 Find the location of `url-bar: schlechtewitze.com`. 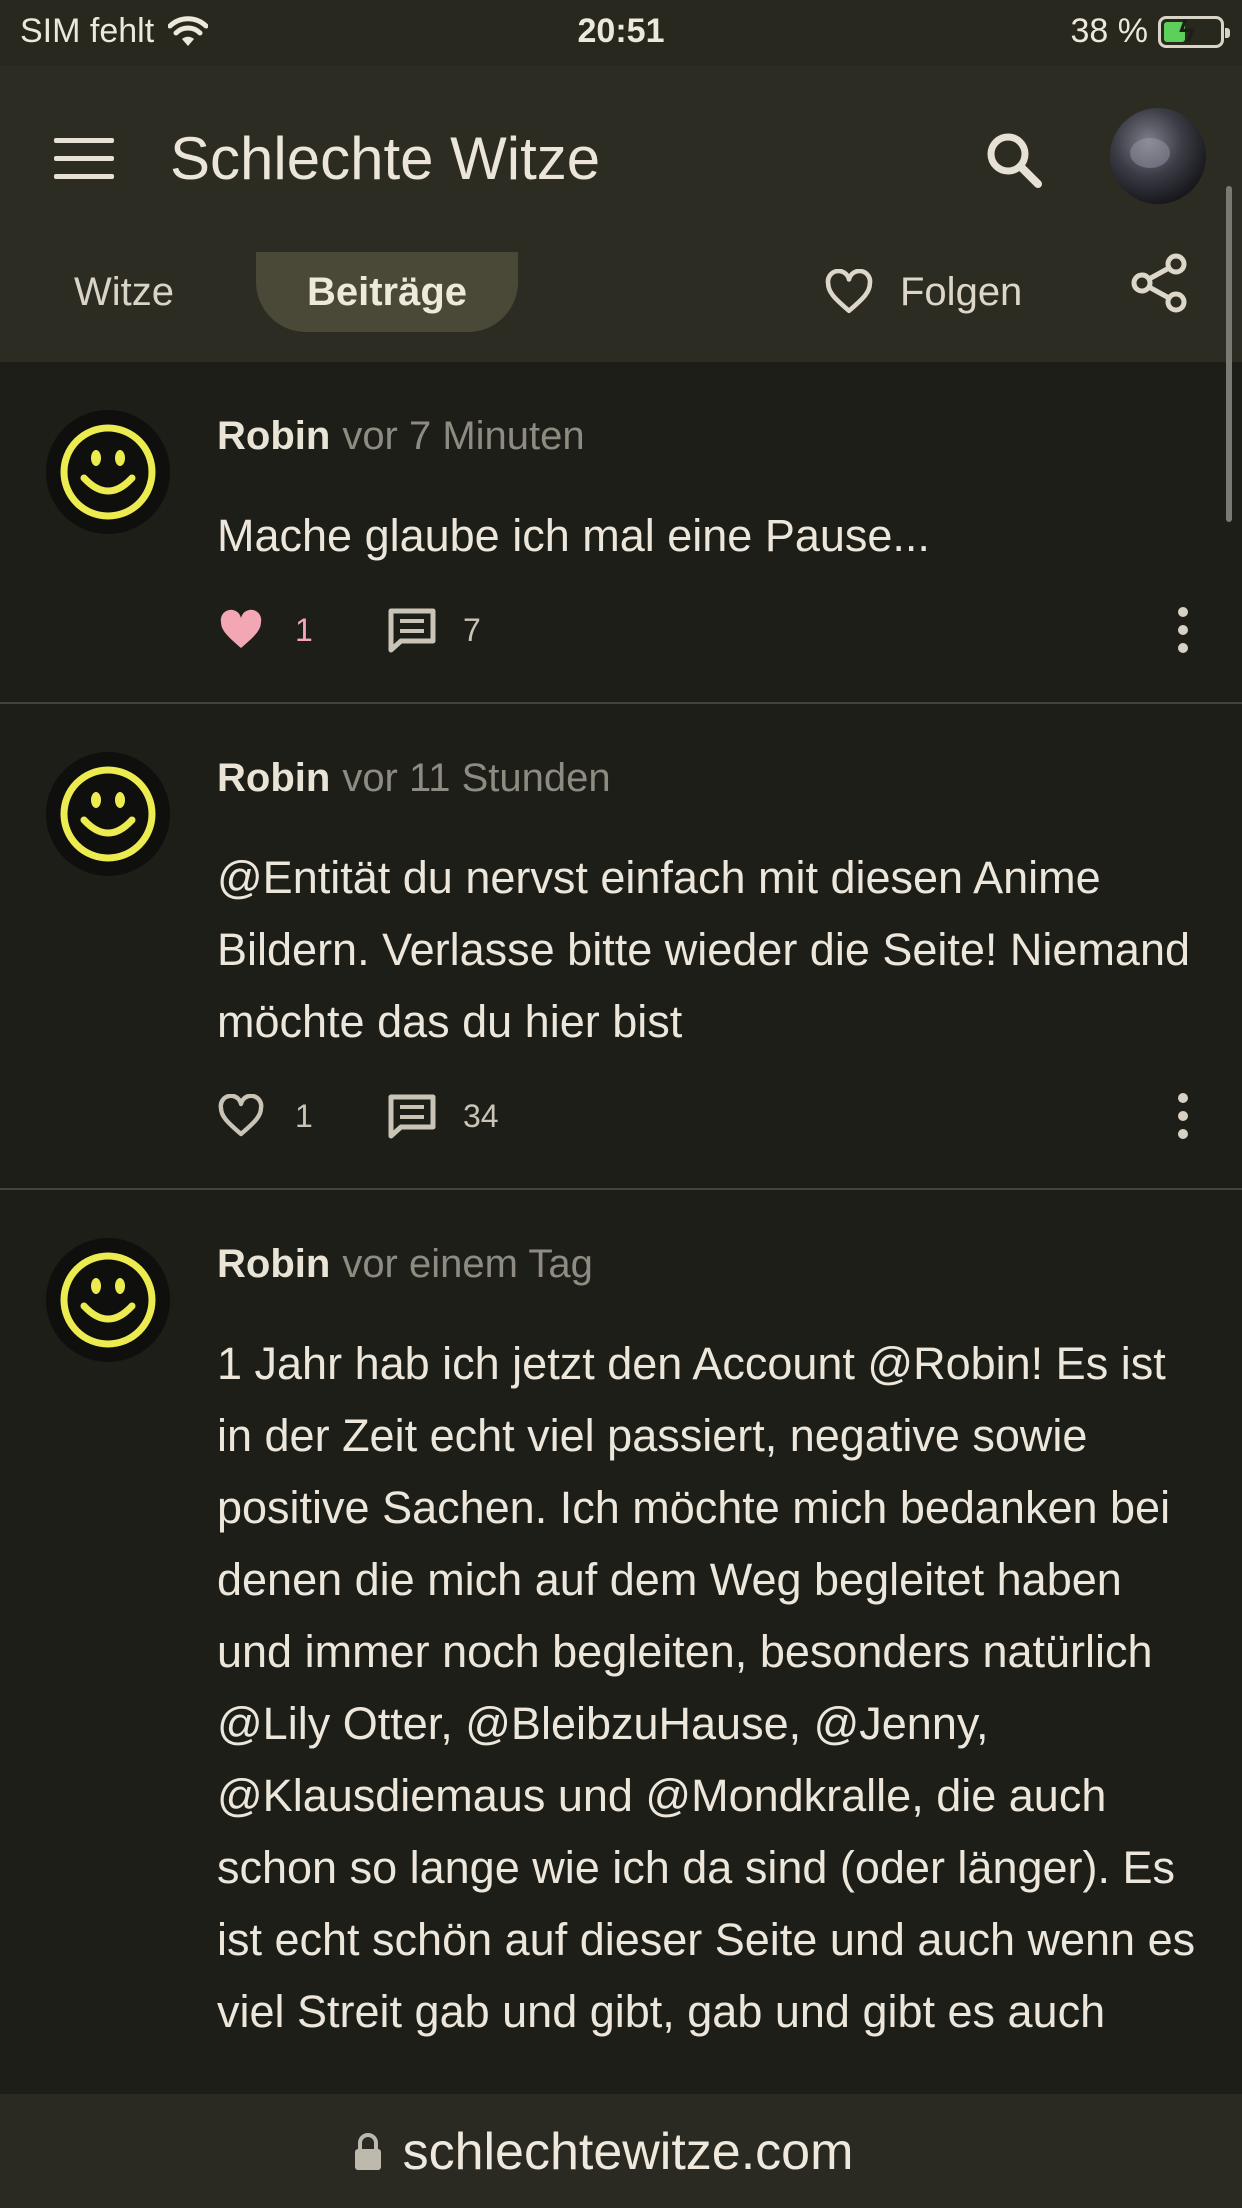

url-bar: schlechtewitze.com is located at coordinates (621, 2151).